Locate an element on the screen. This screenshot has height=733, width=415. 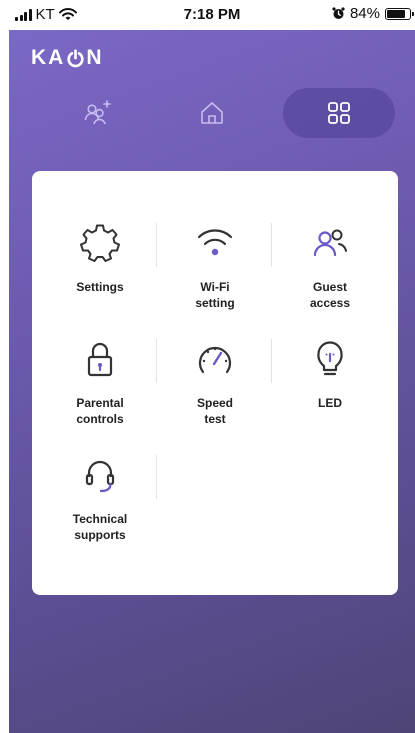
menu-label-wifi-setting: Wi-Fi setting is located at coordinates (215, 295).